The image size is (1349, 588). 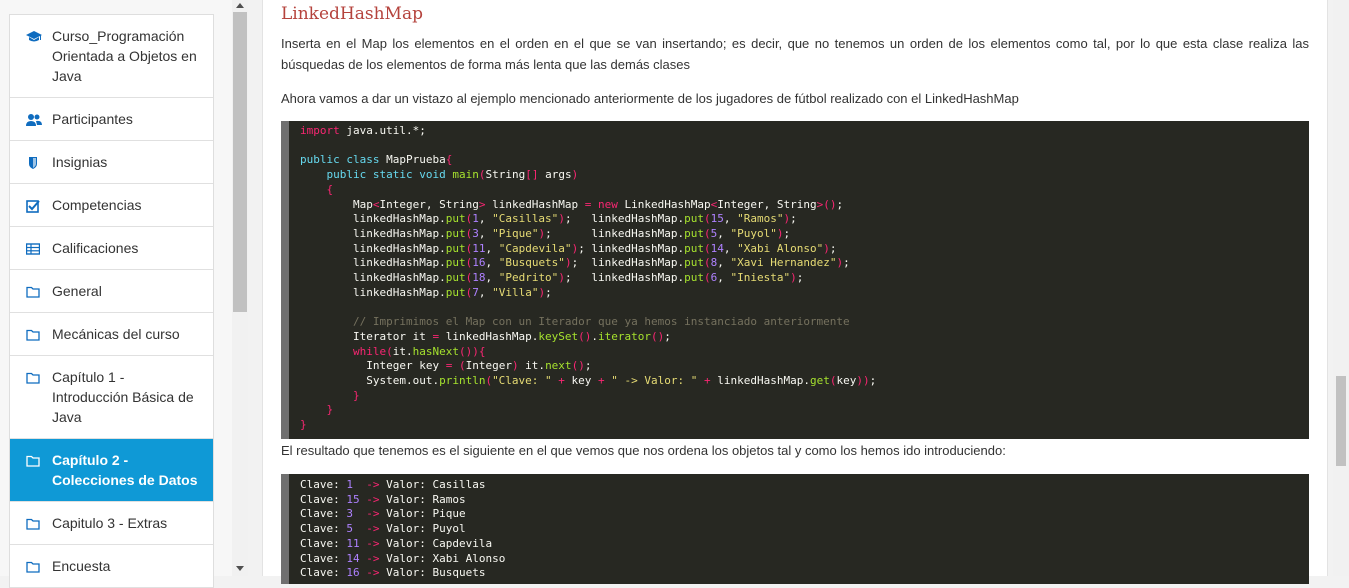 I want to click on nav-item-label: Mecánicas del curso, so click(x=116, y=334).